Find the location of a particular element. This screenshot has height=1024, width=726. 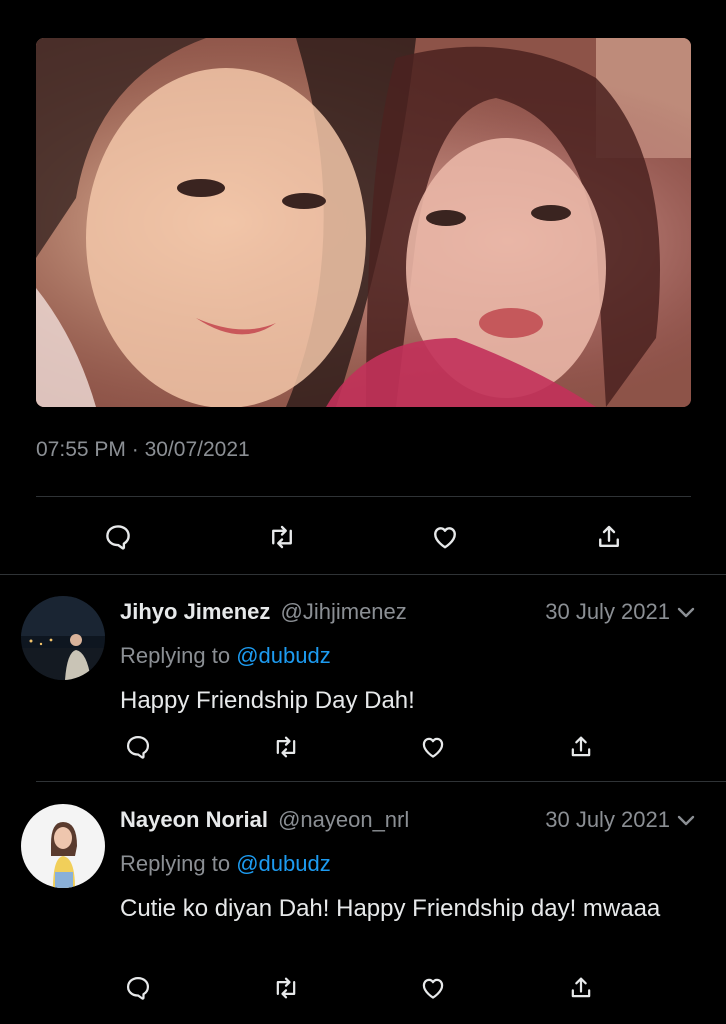

reply-text: Happy Friendship Day Dah! is located at coordinates (267, 700).